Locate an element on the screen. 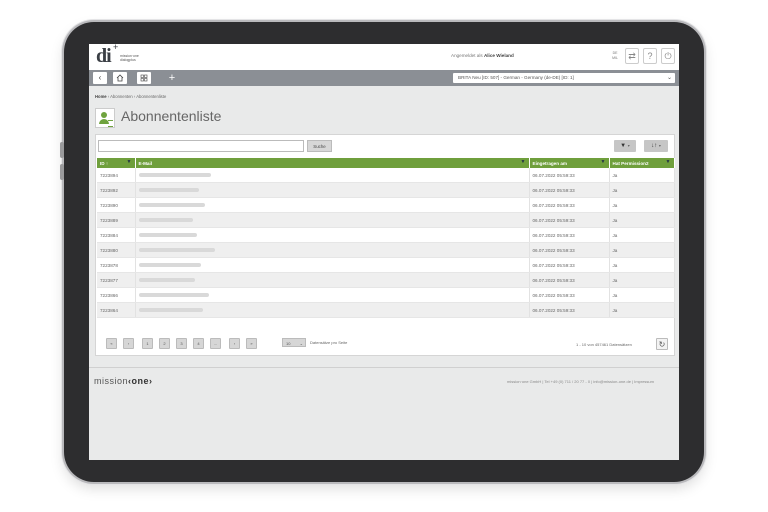 The height and width of the screenshot is (512, 768). page-button: 4 is located at coordinates (198, 343).